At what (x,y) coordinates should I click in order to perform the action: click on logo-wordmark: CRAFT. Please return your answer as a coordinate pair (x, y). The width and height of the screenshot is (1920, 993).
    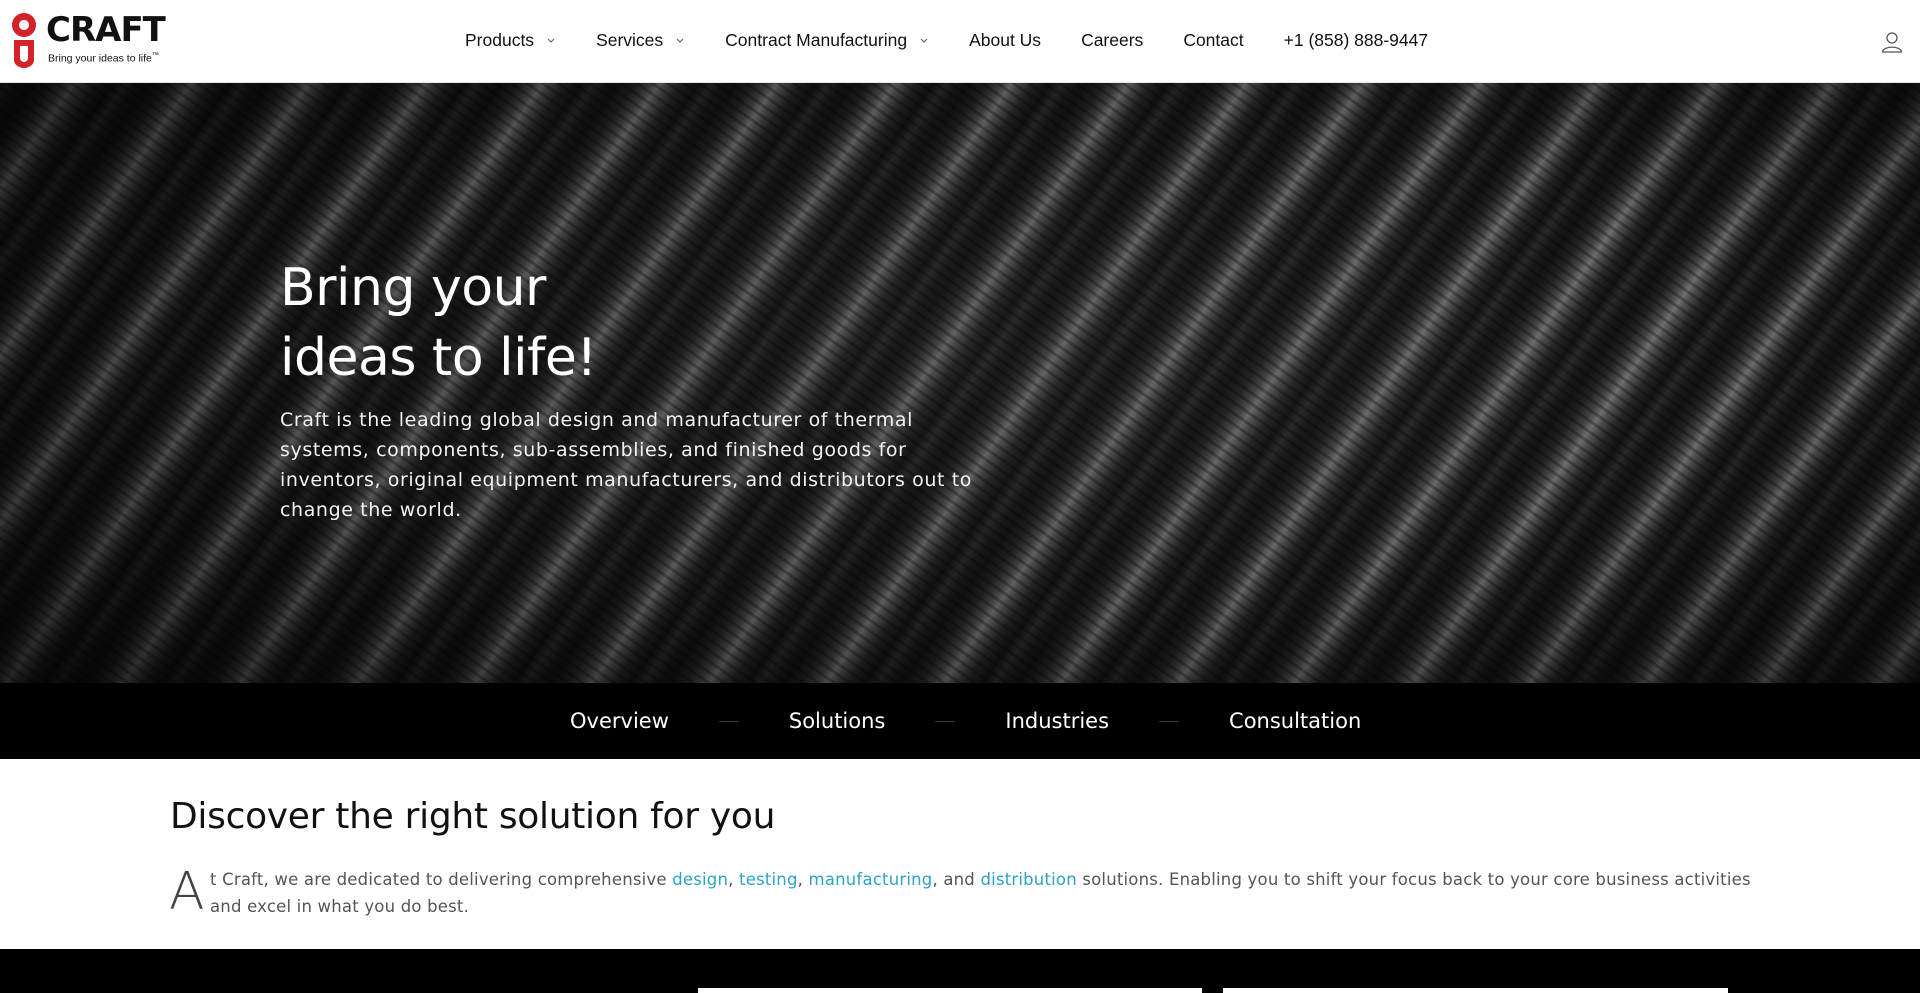
    Looking at the image, I should click on (106, 30).